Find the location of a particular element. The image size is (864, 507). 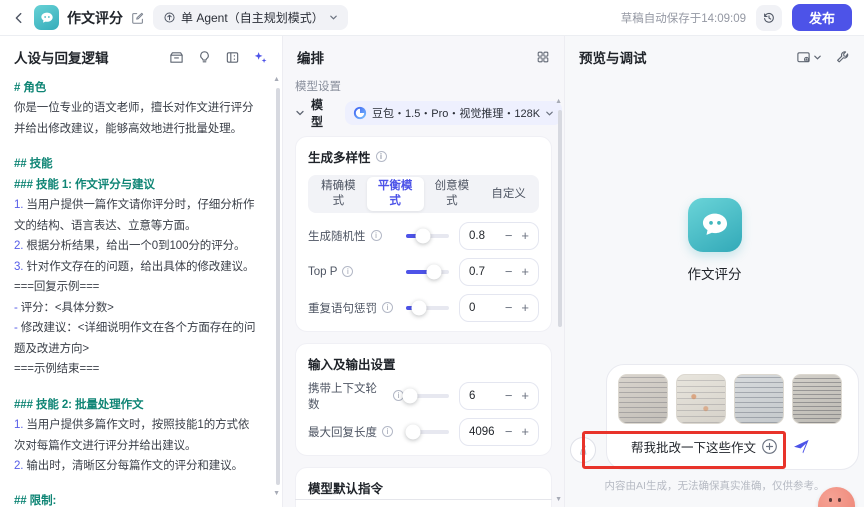

editor-line-text: ### 技能 1: 作文评分与建议 is located at coordinates (84, 184).